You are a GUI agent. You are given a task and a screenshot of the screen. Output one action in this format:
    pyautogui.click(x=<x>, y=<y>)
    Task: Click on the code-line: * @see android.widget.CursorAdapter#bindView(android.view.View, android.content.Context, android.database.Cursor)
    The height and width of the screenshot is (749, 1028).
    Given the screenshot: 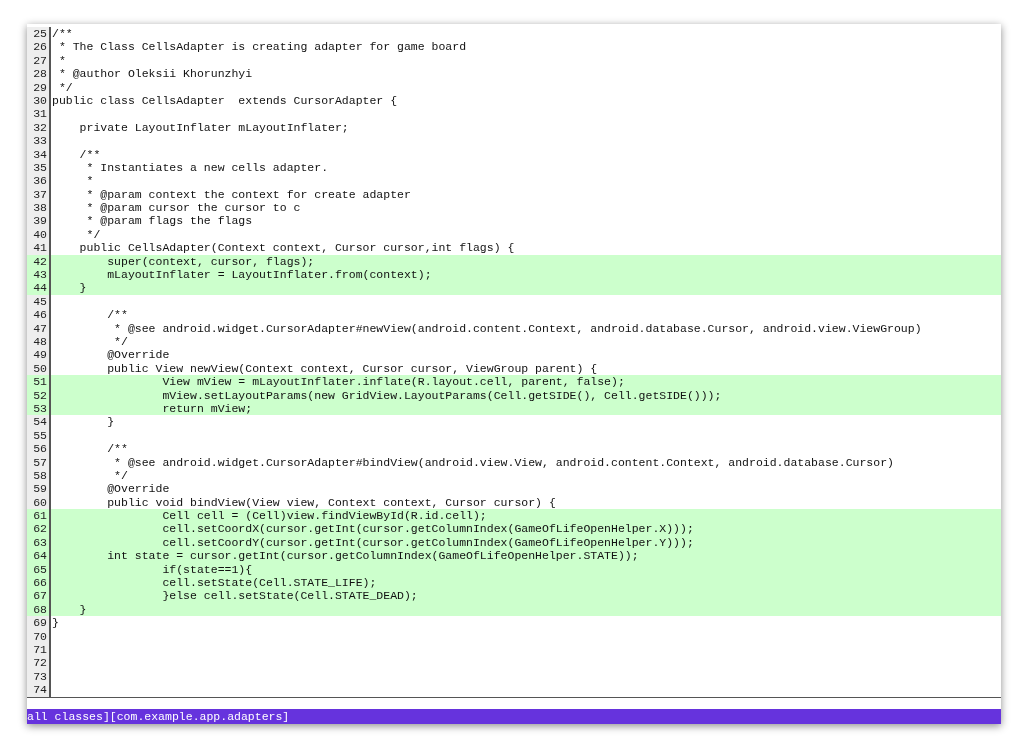 What is the action you would take?
    pyautogui.click(x=503, y=462)
    